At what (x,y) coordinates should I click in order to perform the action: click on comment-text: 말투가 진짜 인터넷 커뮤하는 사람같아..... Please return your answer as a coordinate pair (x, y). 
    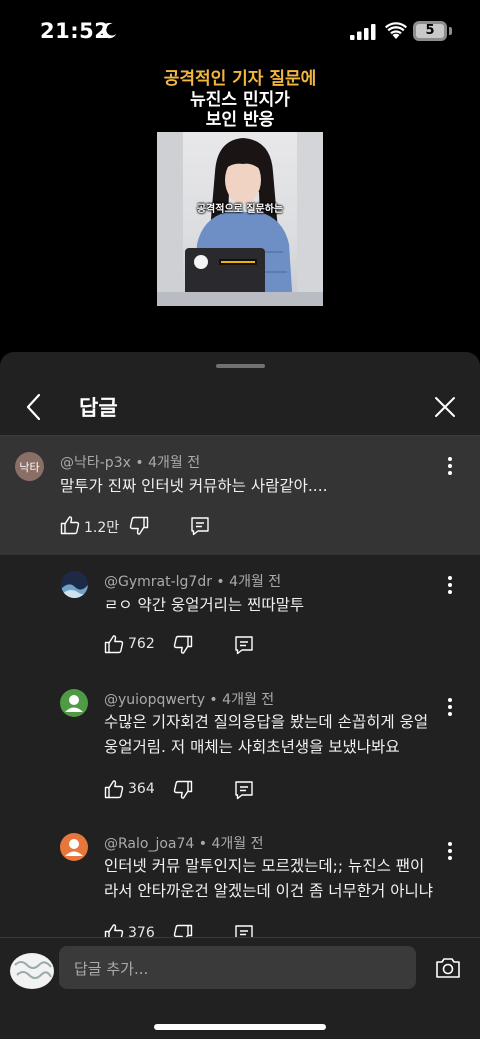
    Looking at the image, I should click on (194, 486).